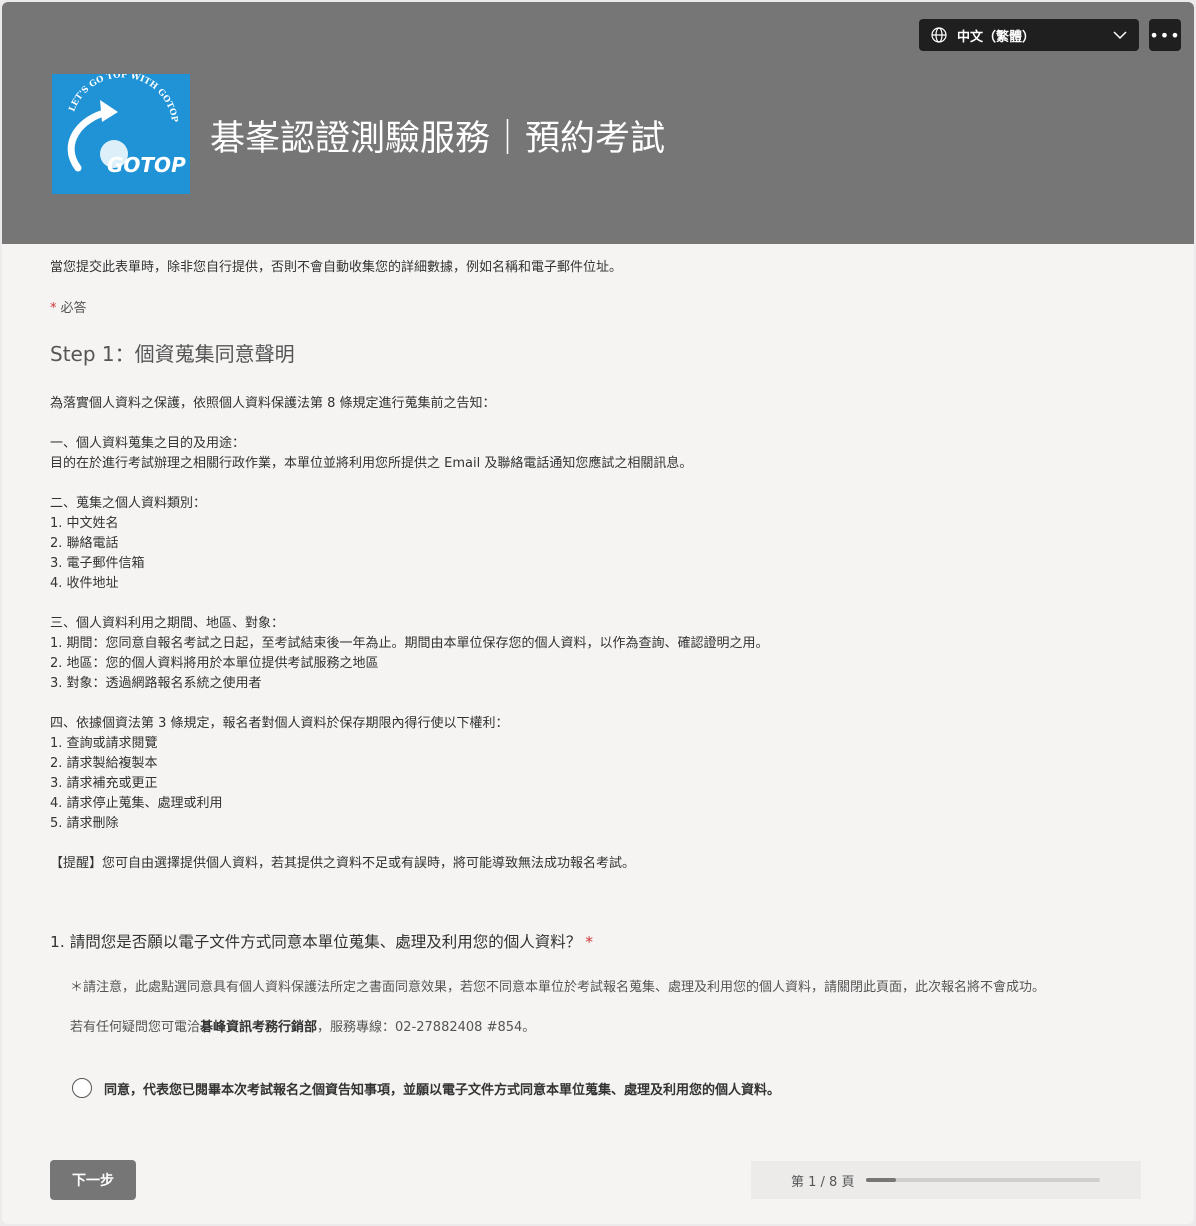 The image size is (1196, 1226). I want to click on gotop-logo: LET'S GO TOP WITH GOTOP GOTOP, so click(121, 132).